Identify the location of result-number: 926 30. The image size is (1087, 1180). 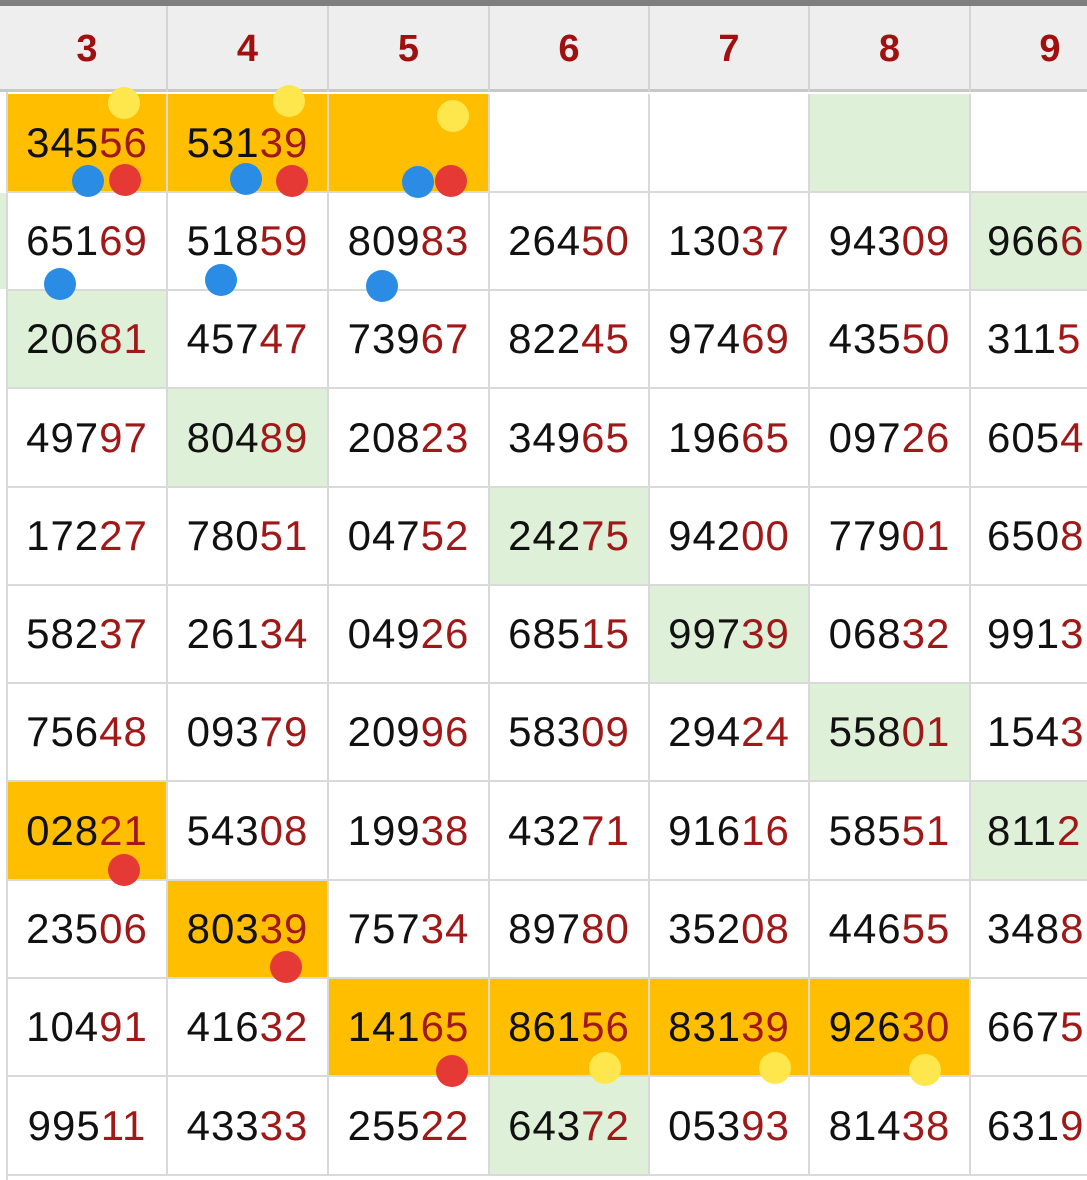
(889, 1027).